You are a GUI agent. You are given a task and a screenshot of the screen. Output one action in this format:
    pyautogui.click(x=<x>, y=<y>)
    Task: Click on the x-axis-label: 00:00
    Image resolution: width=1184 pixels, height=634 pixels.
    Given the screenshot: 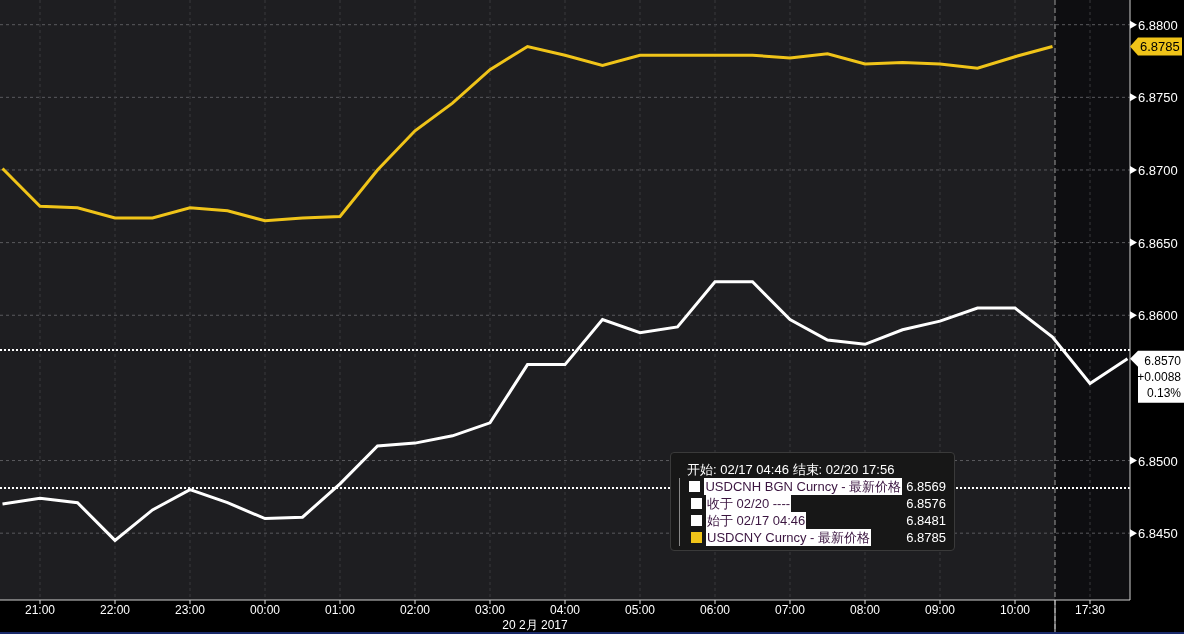 What is the action you would take?
    pyautogui.click(x=265, y=610)
    